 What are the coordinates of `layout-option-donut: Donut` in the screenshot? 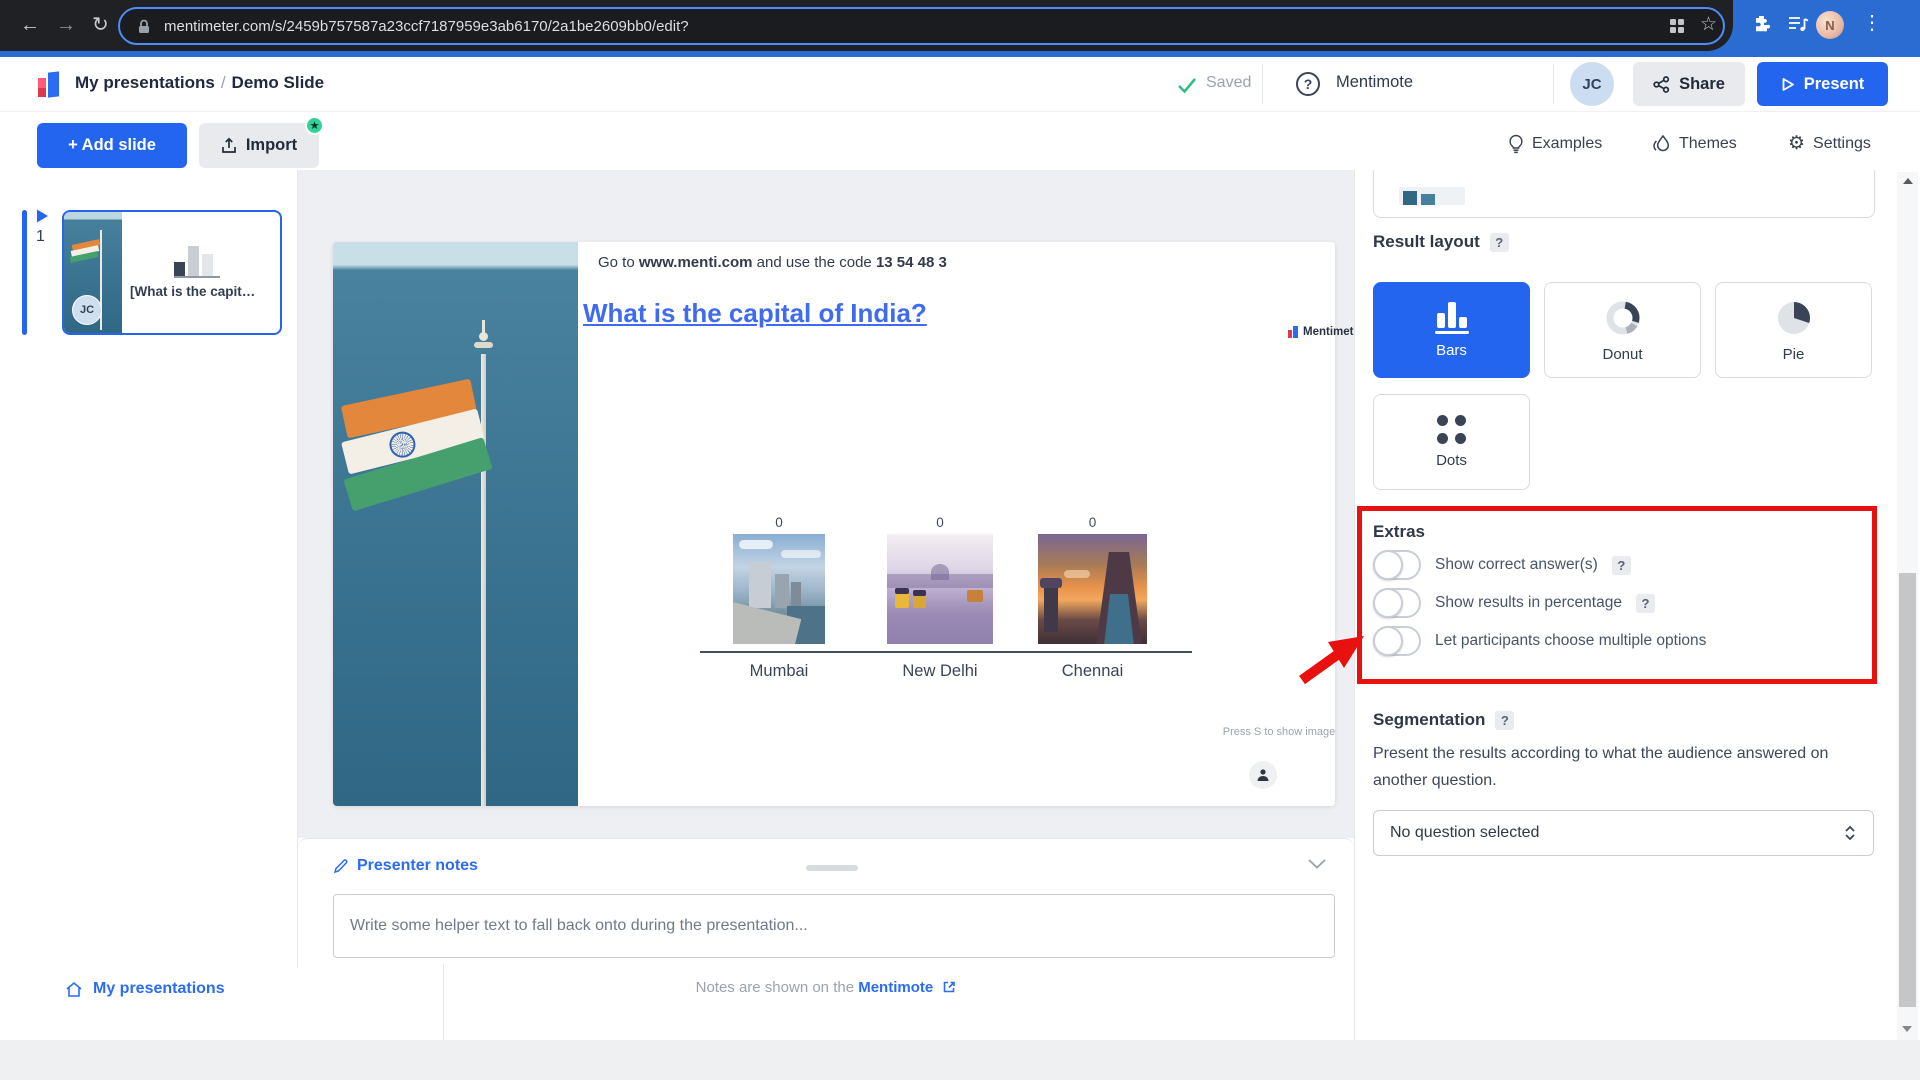 It's located at (1622, 330).